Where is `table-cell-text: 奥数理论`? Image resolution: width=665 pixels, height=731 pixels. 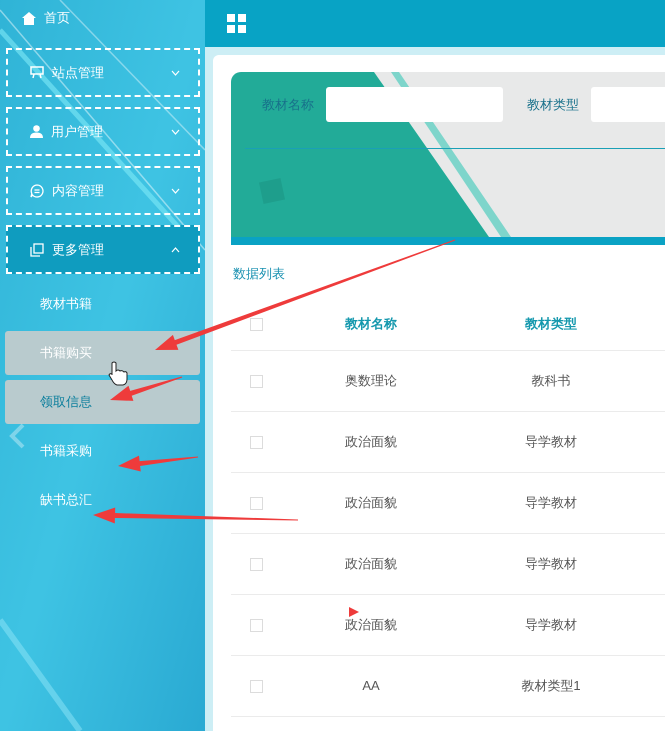
table-cell-text: 奥数理论 is located at coordinates (371, 381).